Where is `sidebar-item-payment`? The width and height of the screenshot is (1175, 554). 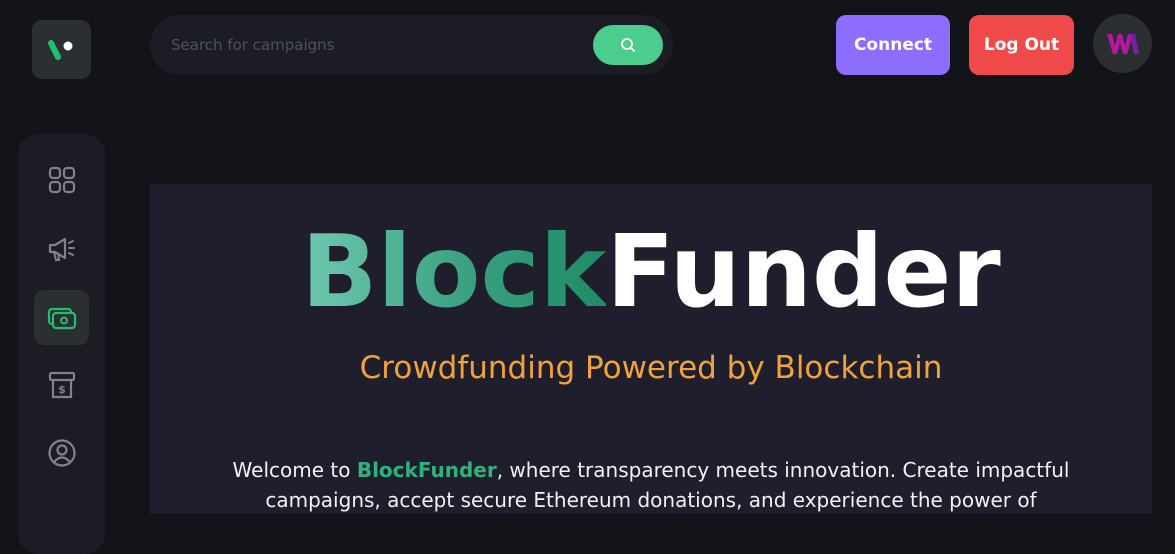 sidebar-item-payment is located at coordinates (61, 317).